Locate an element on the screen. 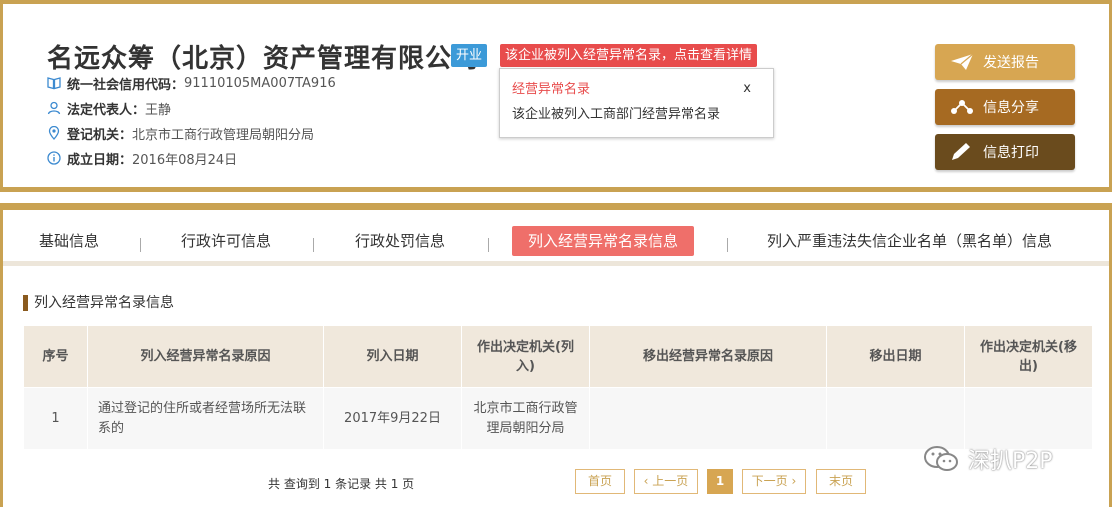 Image resolution: width=1112 pixels, height=507 pixels. column-header: 序号 is located at coordinates (55, 356).